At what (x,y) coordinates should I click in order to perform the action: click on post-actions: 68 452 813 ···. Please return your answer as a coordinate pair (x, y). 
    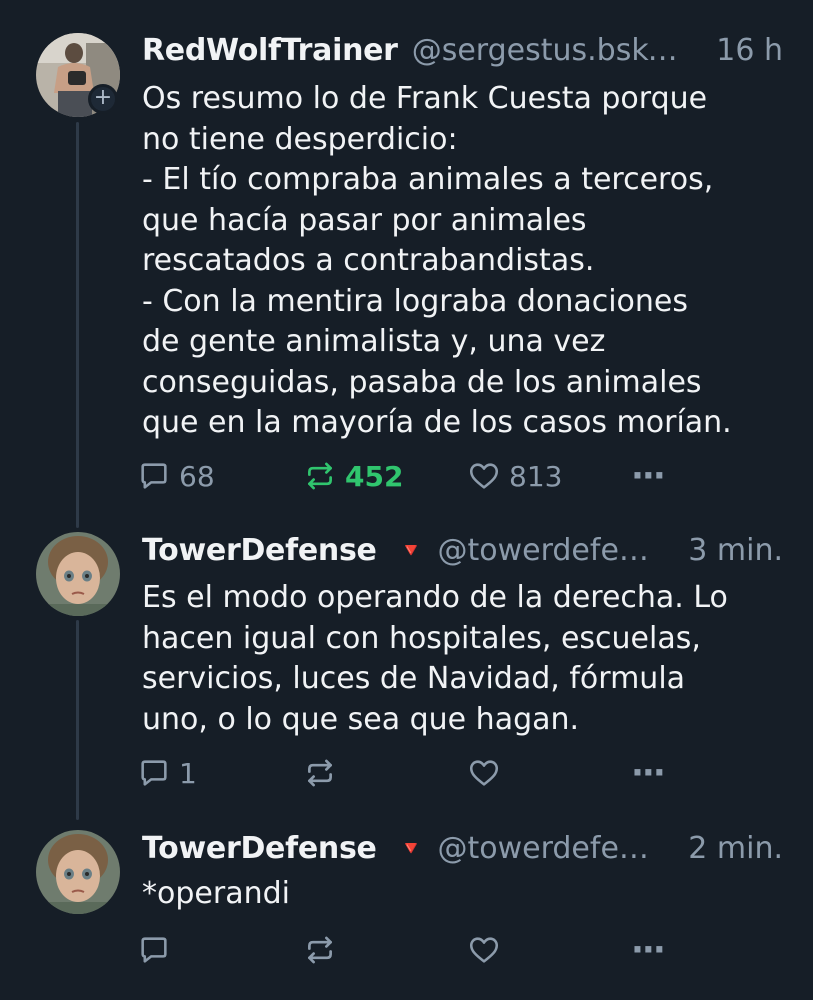
    Looking at the image, I should click on (417, 476).